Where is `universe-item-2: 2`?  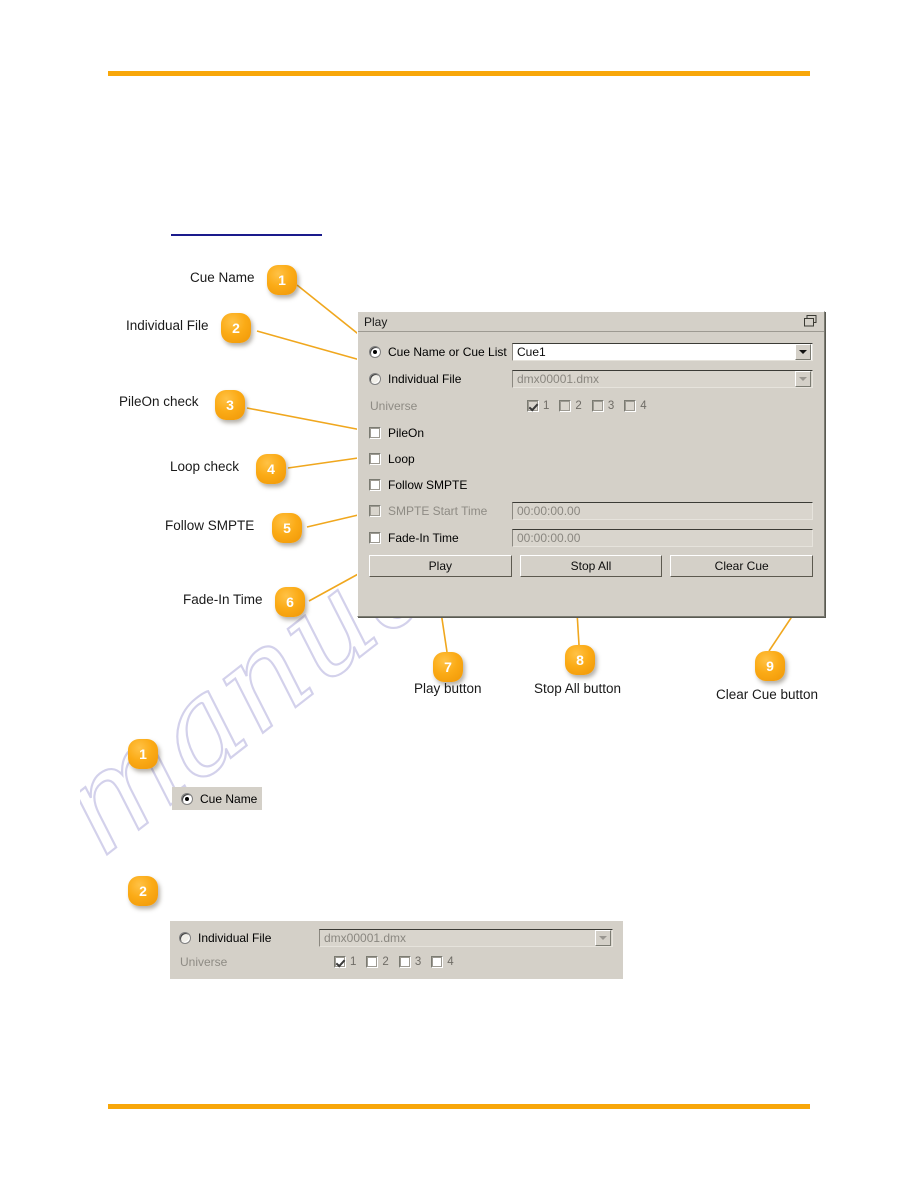
universe-item-2: 2 is located at coordinates (570, 405).